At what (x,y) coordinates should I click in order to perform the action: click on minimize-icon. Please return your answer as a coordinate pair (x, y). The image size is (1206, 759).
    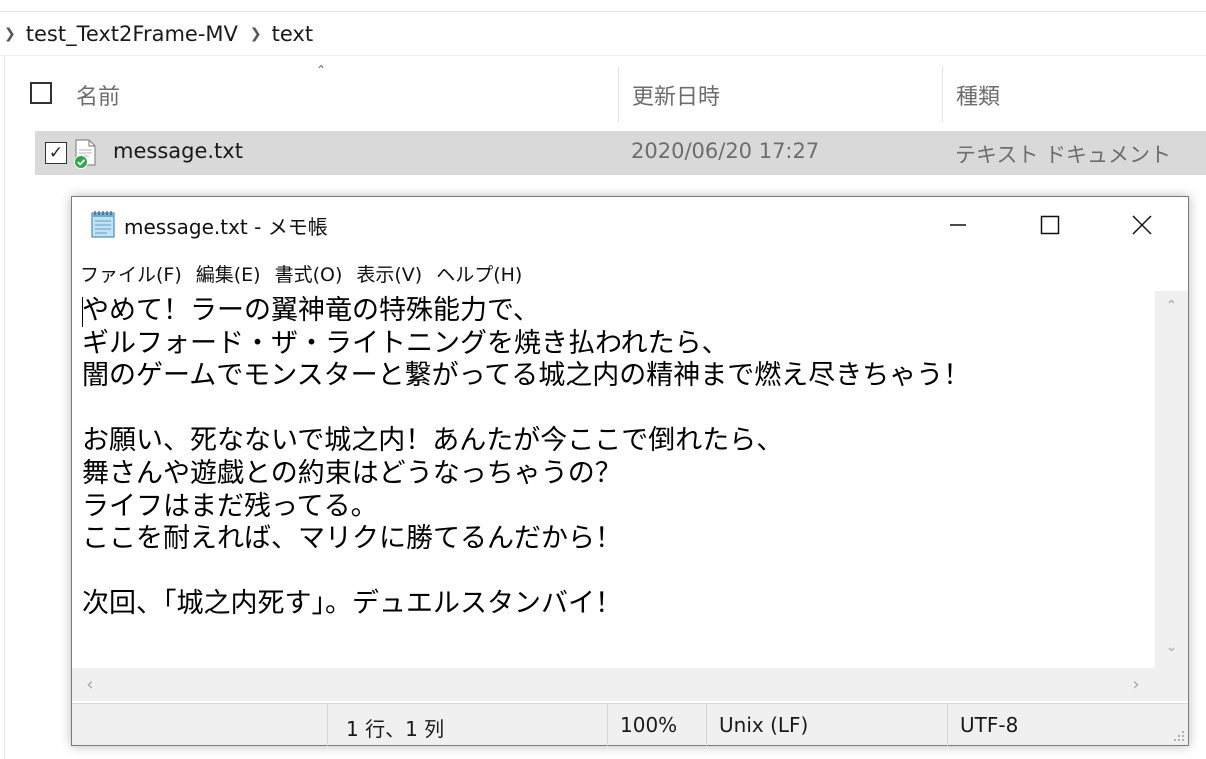
    Looking at the image, I should click on (958, 225).